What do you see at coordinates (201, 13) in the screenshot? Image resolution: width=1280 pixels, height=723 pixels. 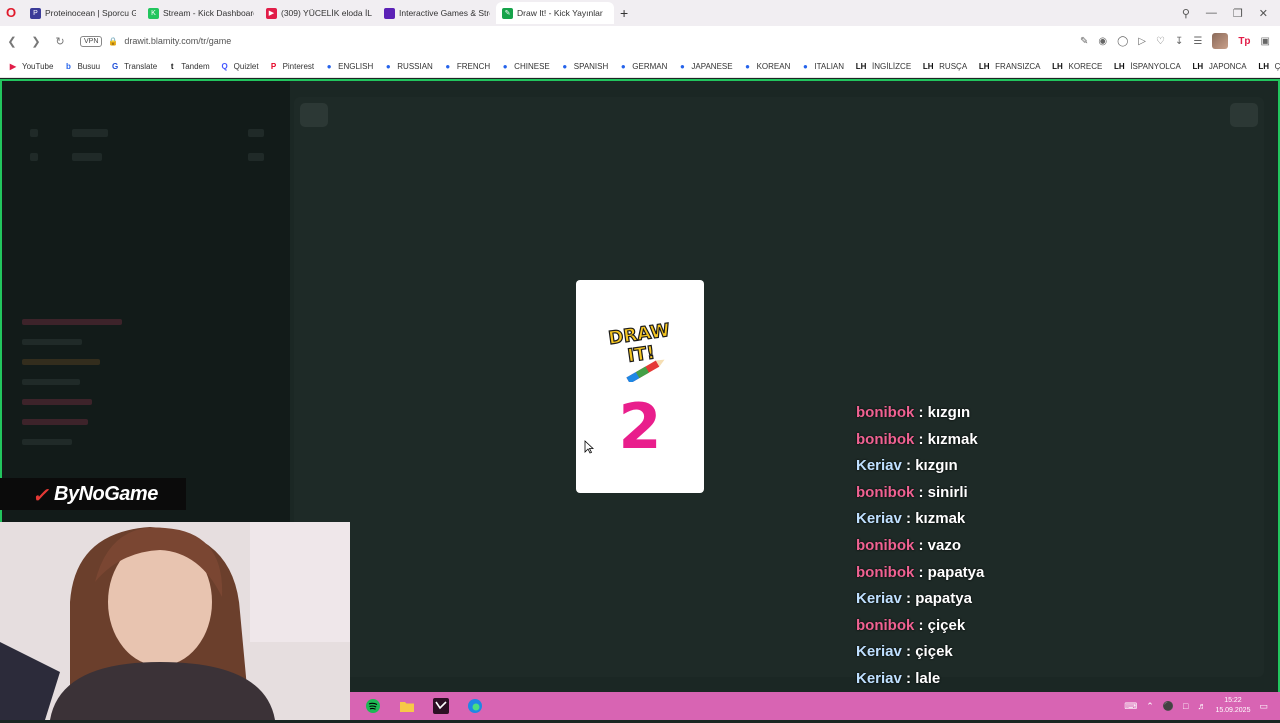 I see `browser-tab: K Stream - Kick Dashboard` at bounding box center [201, 13].